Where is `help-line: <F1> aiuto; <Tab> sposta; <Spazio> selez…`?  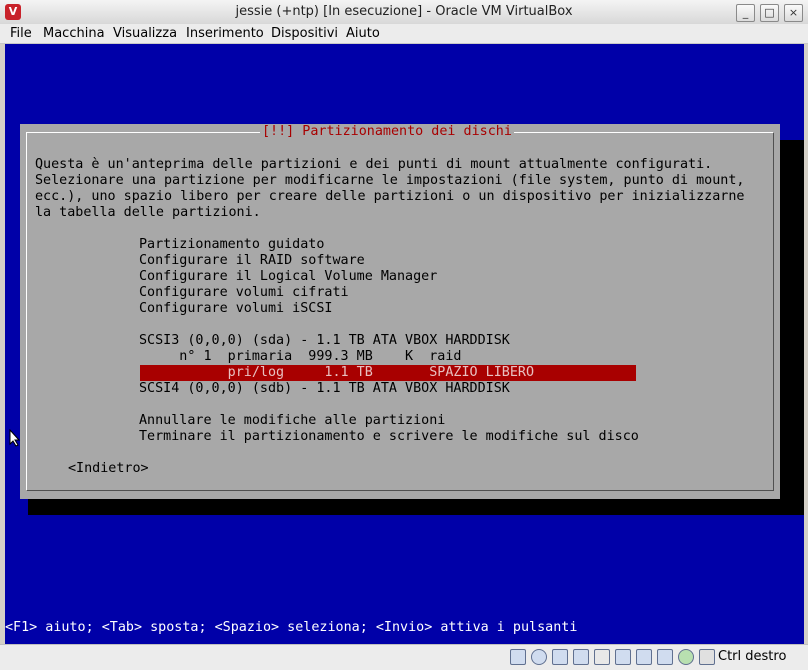
help-line: <F1> aiuto; <Tab> sposta; <Spazio> selez… is located at coordinates (291, 627).